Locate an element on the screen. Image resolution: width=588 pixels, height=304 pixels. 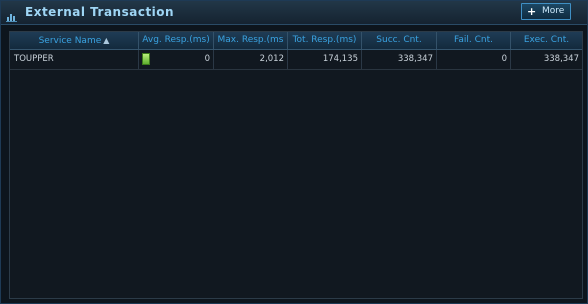
panel-title-bar: External Transaction + More is located at coordinates (294, 13).